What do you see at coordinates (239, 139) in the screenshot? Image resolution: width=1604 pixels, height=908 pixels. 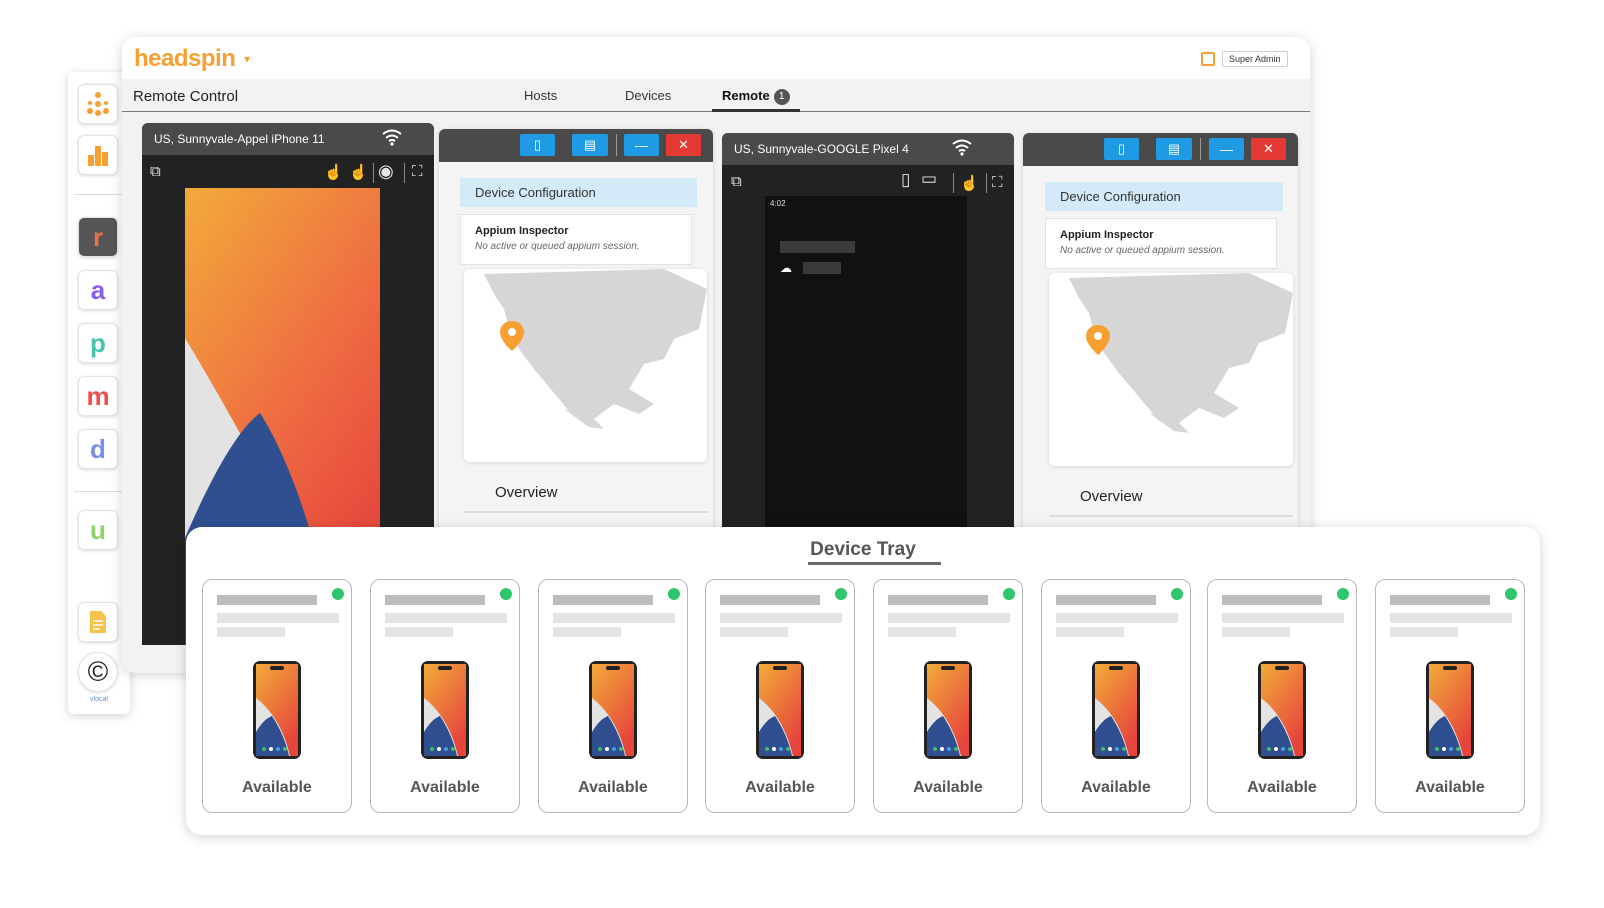 I see `device-name: US, Sunnyvale-Appel iPhone 11` at bounding box center [239, 139].